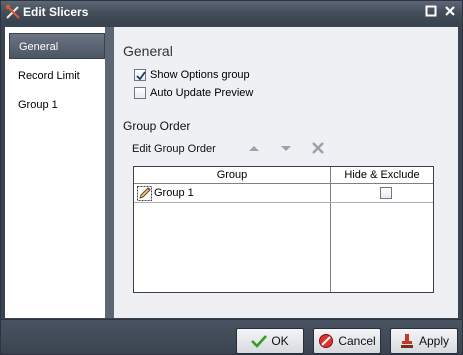 Image resolution: width=463 pixels, height=355 pixels. I want to click on sidebar-item-label: General, so click(39, 47).